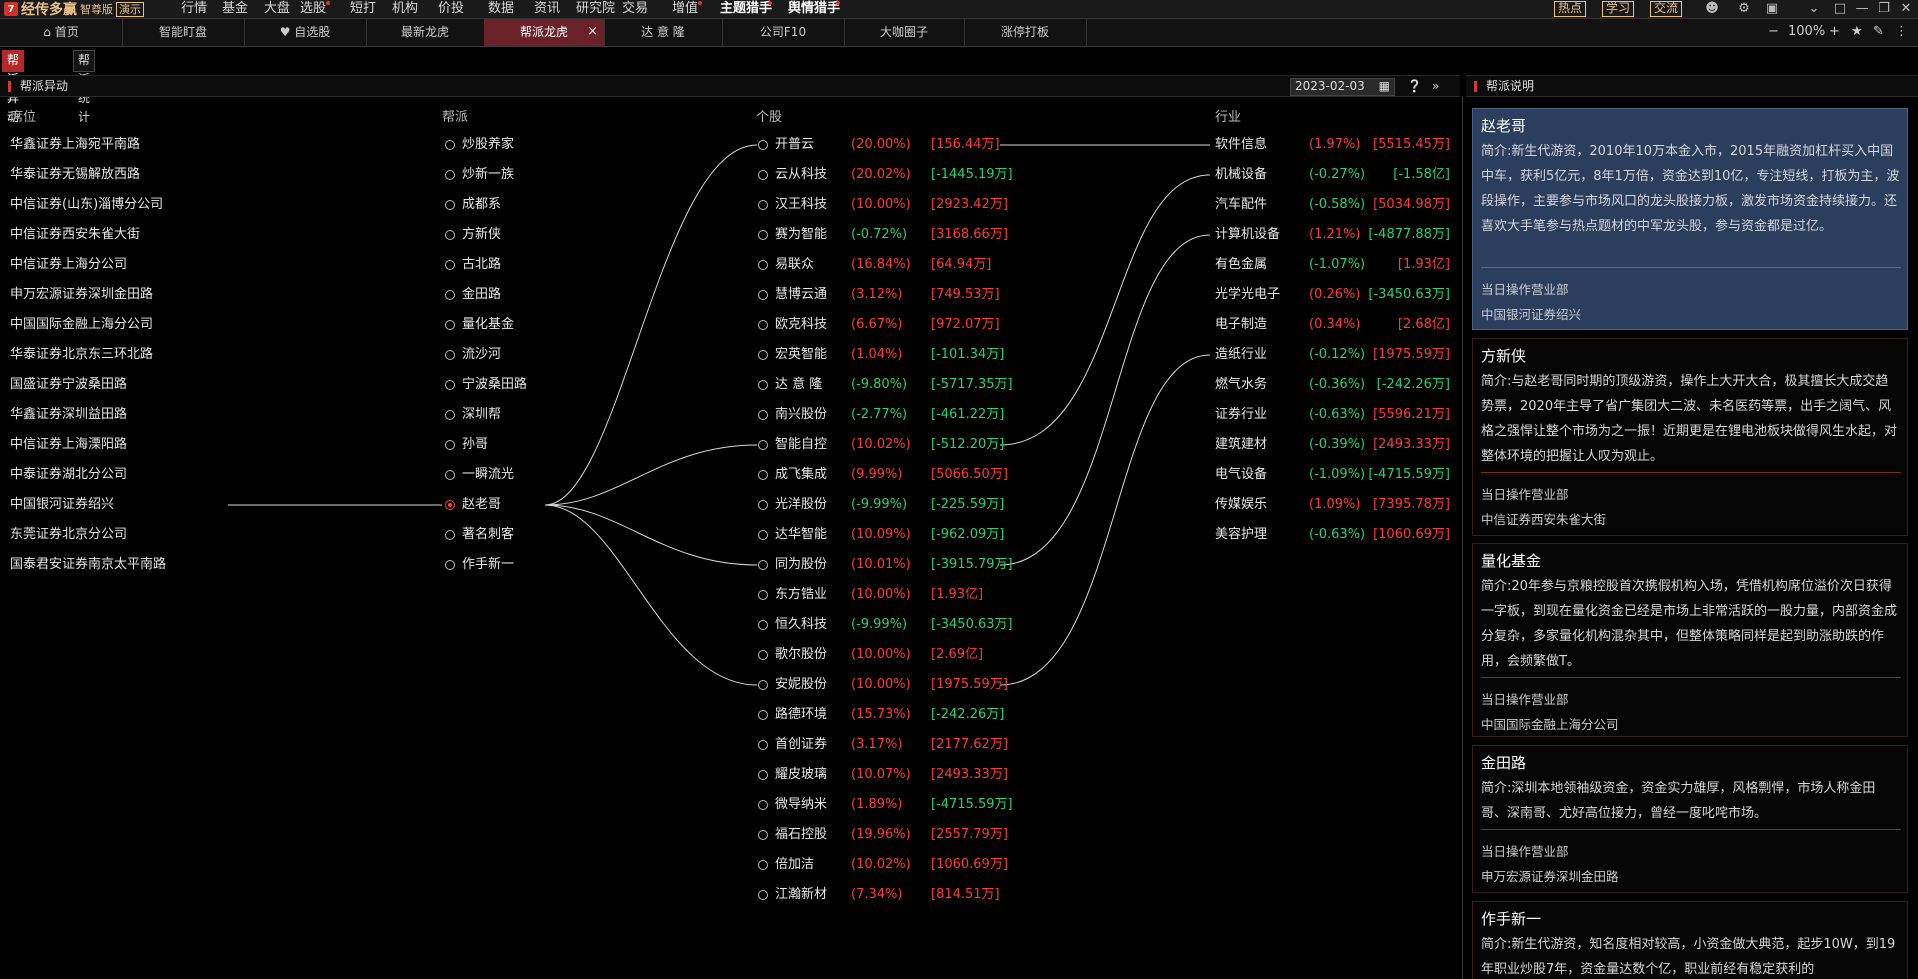 The height and width of the screenshot is (979, 1918). I want to click on industry-name: 燃气水务, so click(1241, 385).